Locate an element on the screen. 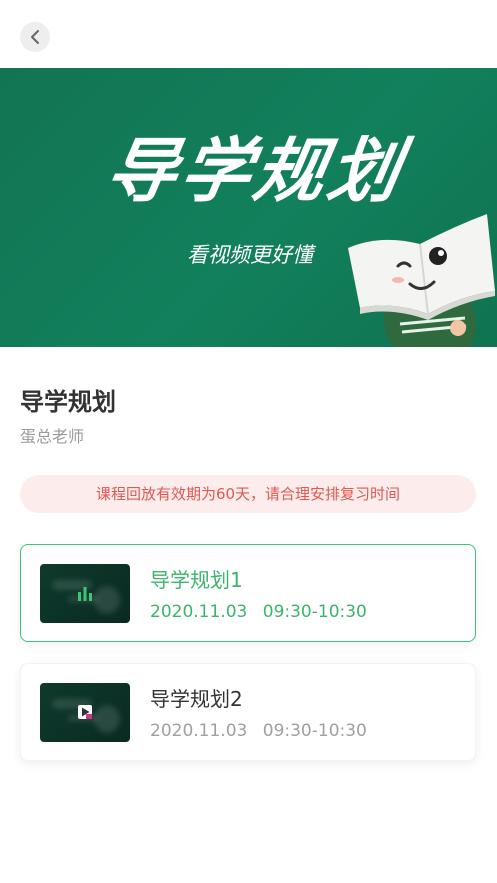 The width and height of the screenshot is (497, 883). back-button is located at coordinates (35, 37).